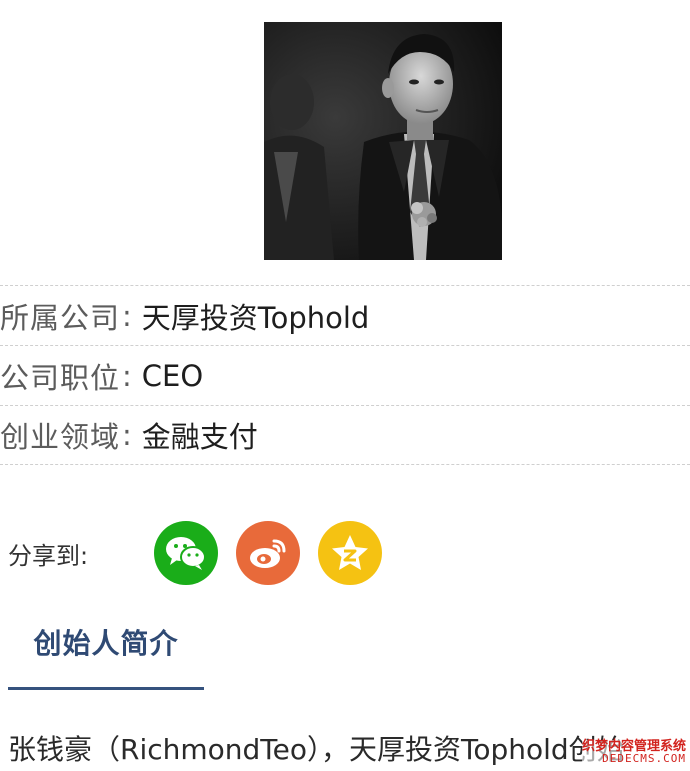 The image size is (690, 771). I want to click on share-qzone-button, so click(350, 553).